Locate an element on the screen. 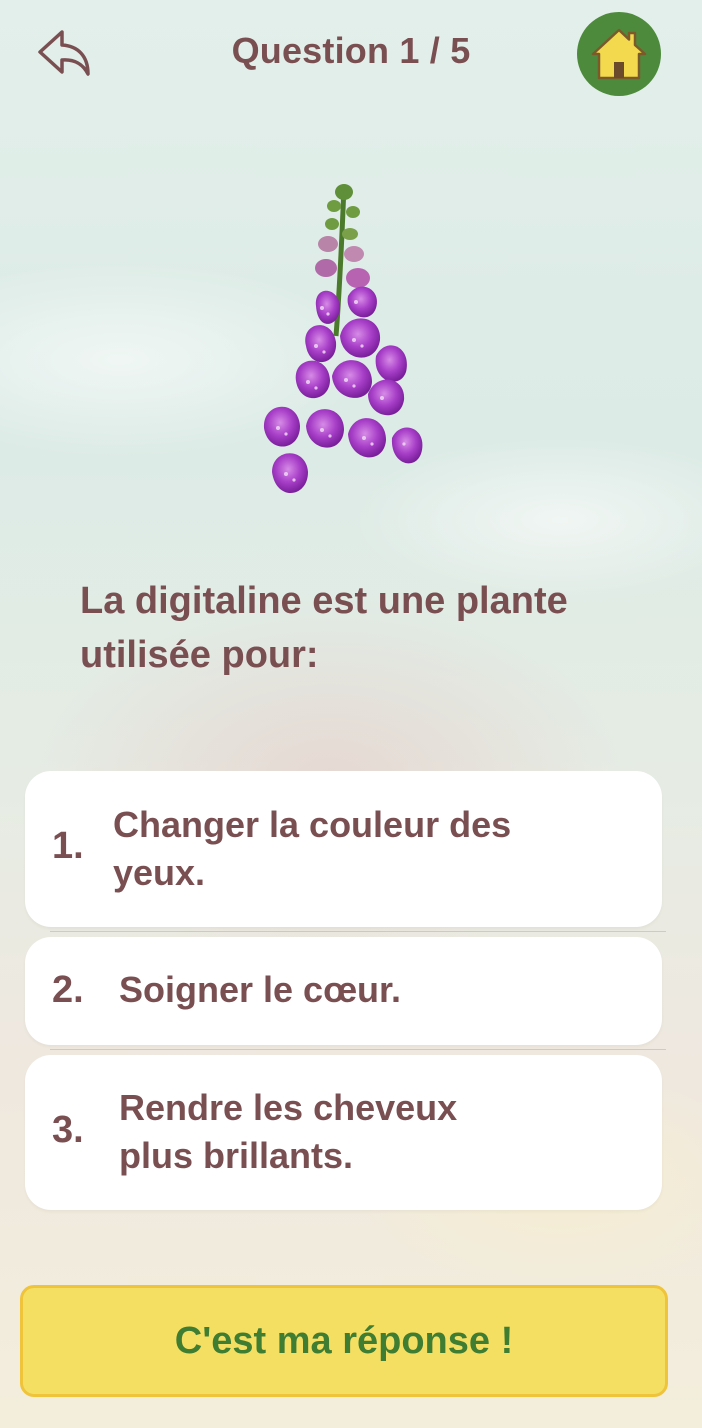 The height and width of the screenshot is (1428, 702). answer-text: Rendre les cheveux plus brillants. is located at coordinates (288, 1131).